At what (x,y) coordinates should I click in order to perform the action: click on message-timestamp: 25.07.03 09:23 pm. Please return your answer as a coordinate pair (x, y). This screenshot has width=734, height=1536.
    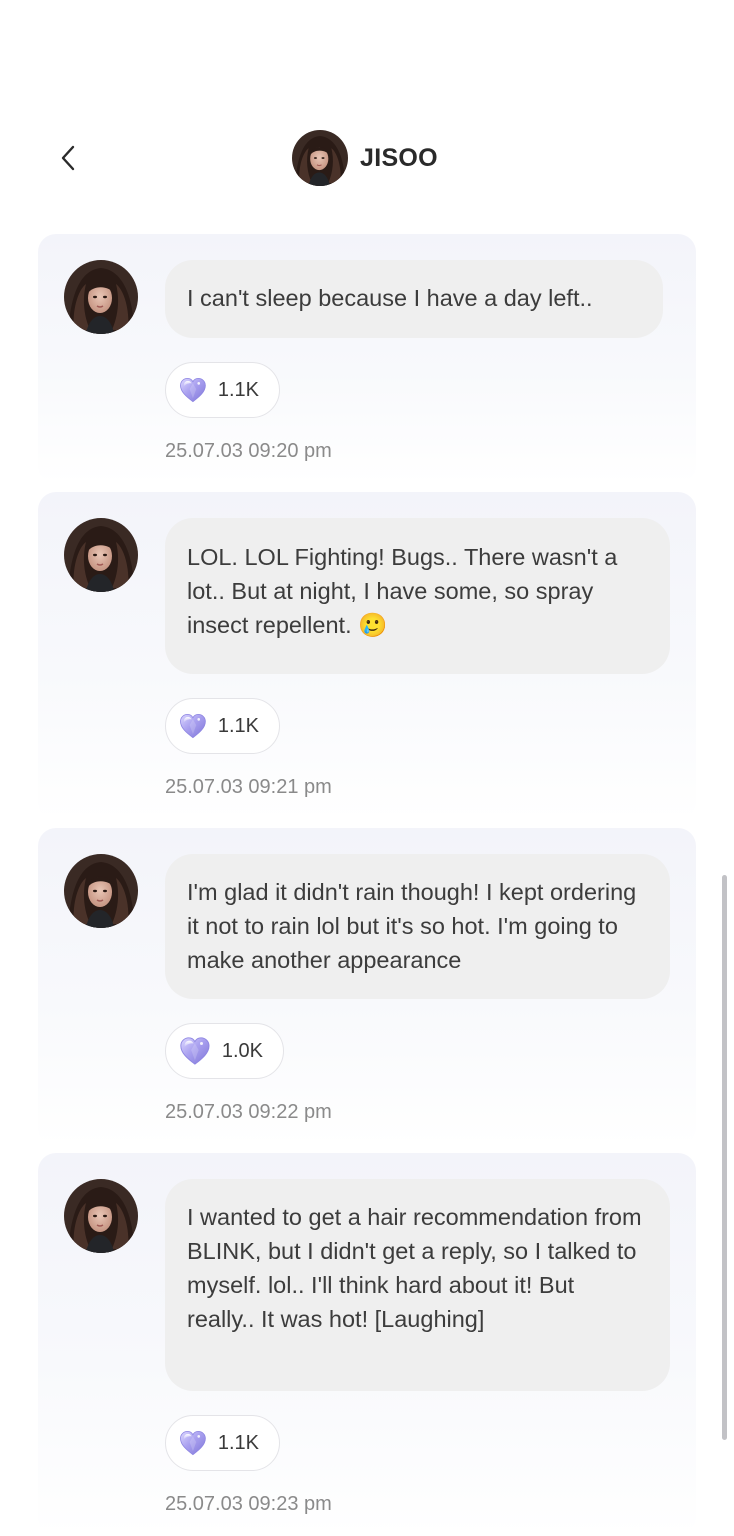
    Looking at the image, I should click on (248, 1504).